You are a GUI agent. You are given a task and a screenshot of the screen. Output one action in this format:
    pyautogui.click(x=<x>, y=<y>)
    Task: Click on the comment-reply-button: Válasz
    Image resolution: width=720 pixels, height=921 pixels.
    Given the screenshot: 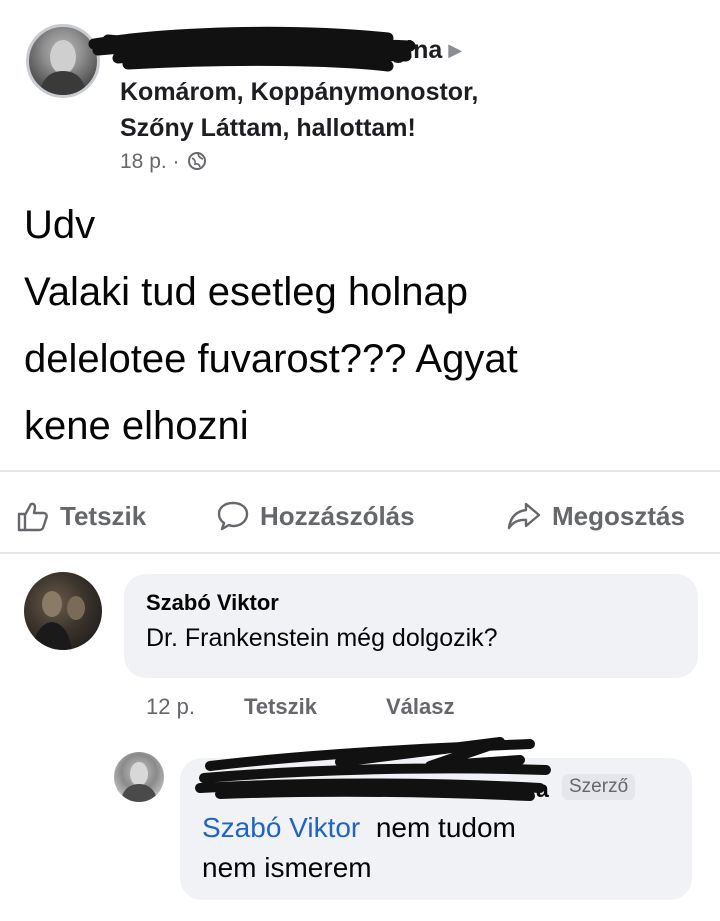 What is the action you would take?
    pyautogui.click(x=420, y=707)
    